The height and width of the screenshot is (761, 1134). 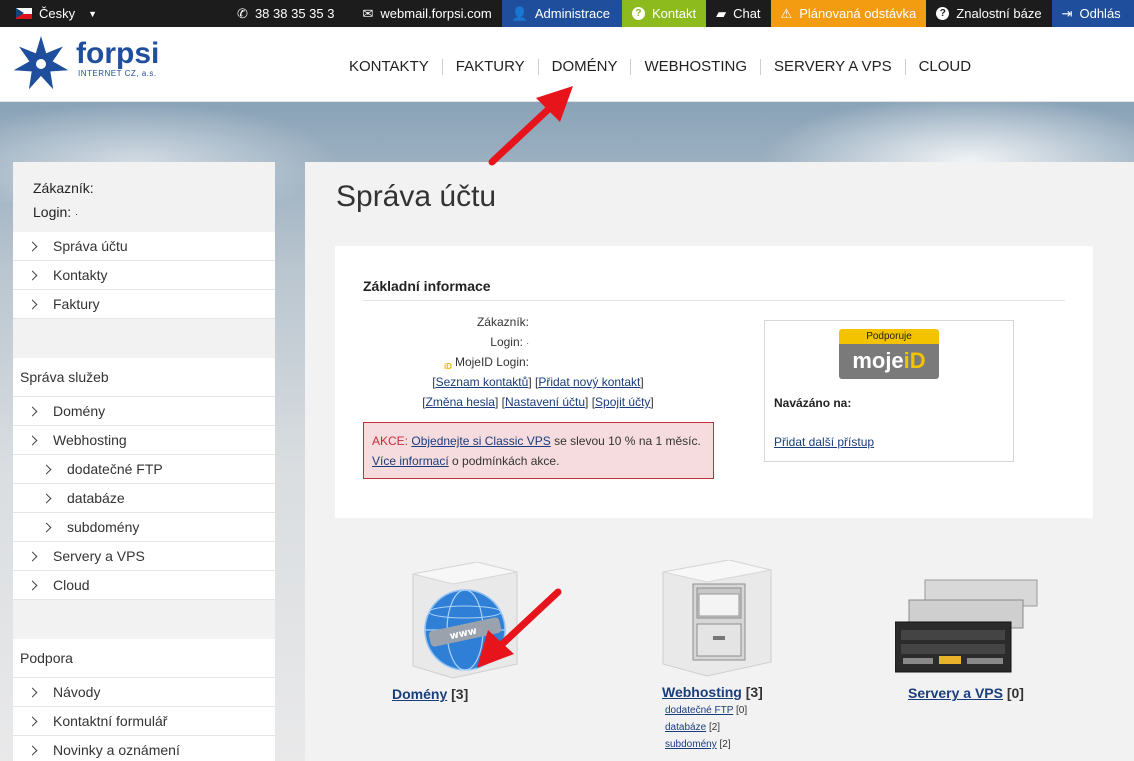 What do you see at coordinates (410, 461) in the screenshot?
I see `promo-more-info-link: Více informací` at bounding box center [410, 461].